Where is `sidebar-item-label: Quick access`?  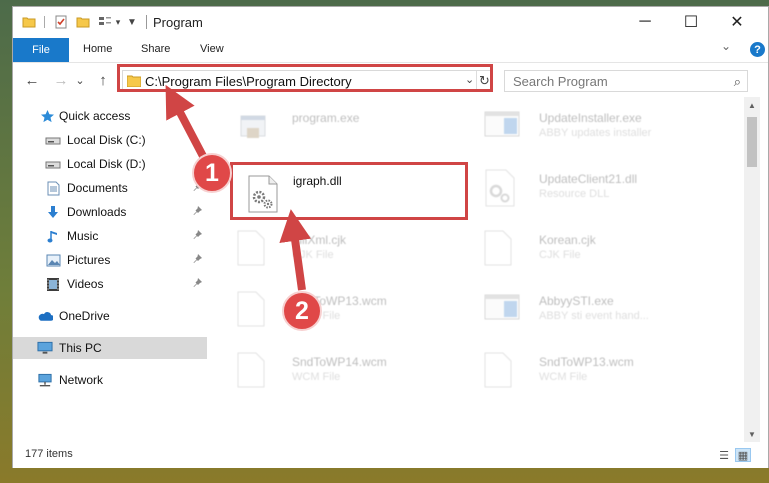 sidebar-item-label: Quick access is located at coordinates (95, 116).